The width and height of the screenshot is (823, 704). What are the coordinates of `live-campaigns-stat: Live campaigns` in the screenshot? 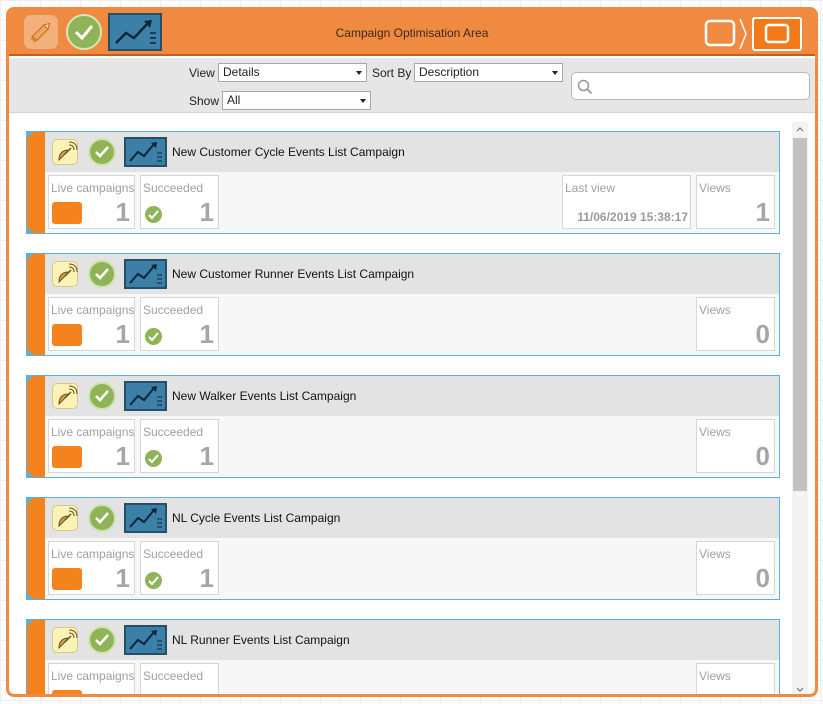 It's located at (91, 678).